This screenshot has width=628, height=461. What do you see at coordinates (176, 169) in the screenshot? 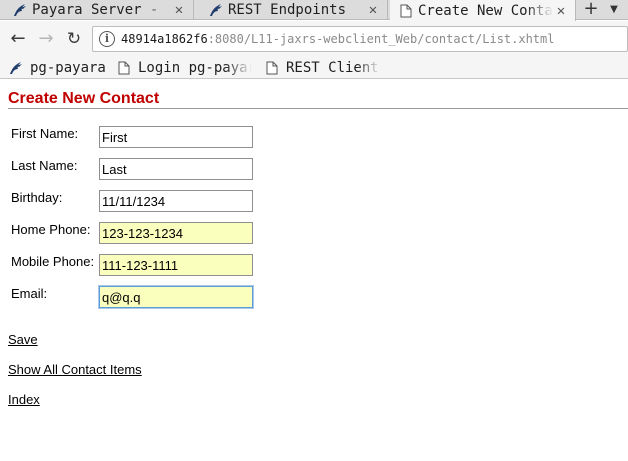
I see `last-name-field` at bounding box center [176, 169].